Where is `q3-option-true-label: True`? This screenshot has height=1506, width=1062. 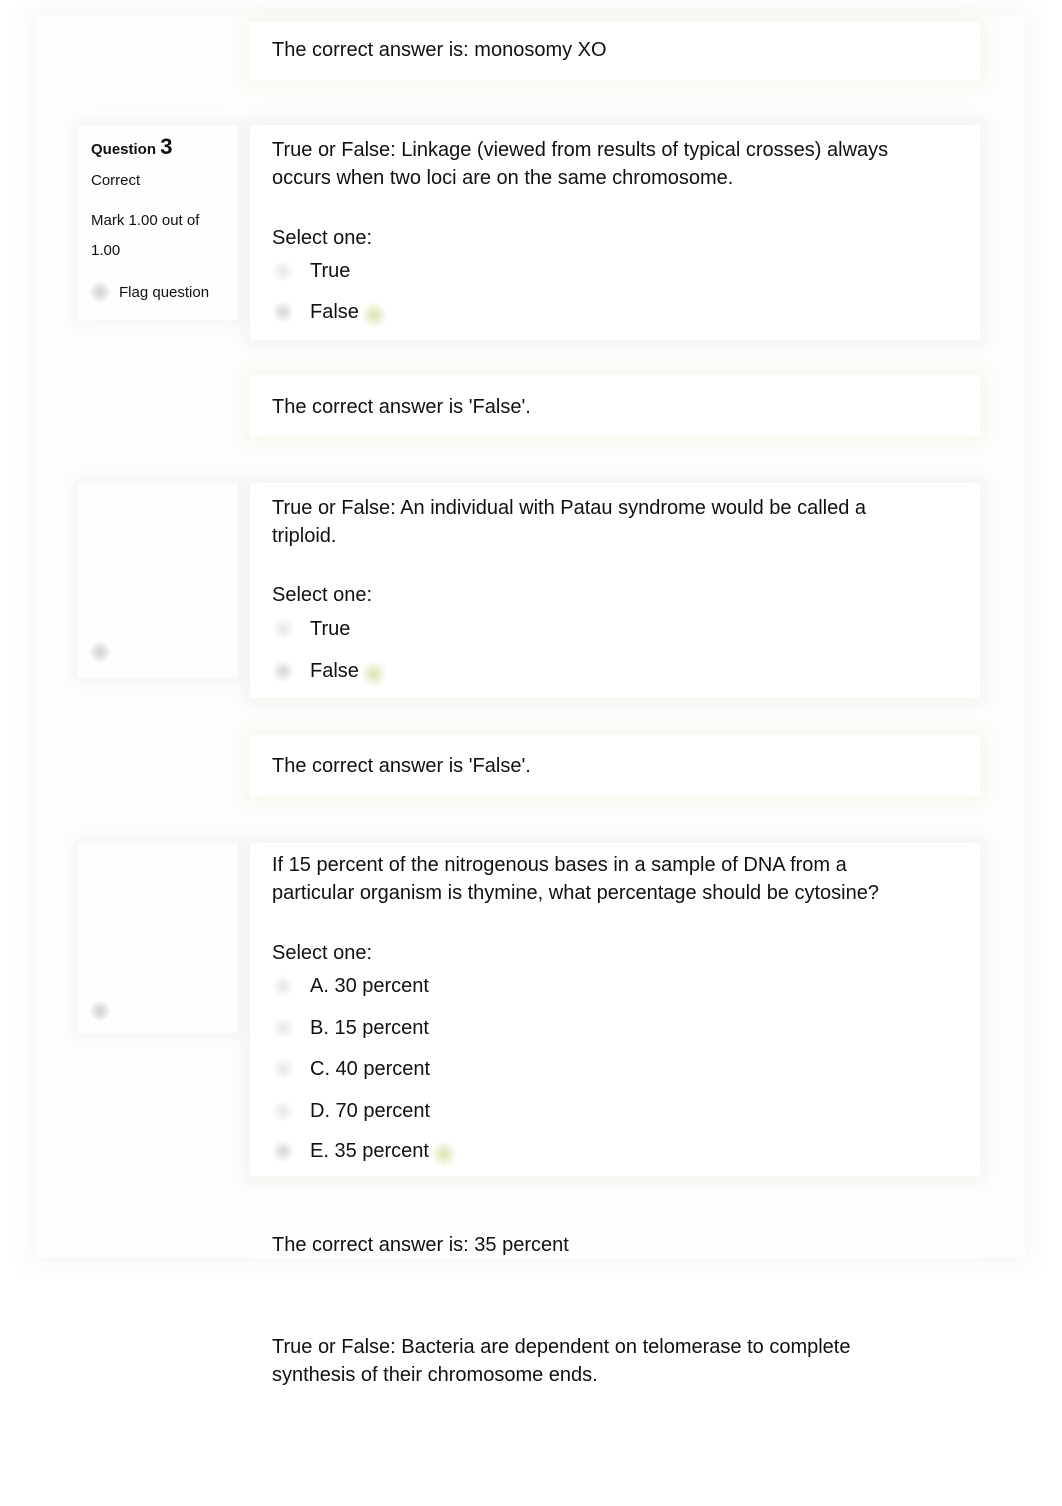 q3-option-true-label: True is located at coordinates (330, 271).